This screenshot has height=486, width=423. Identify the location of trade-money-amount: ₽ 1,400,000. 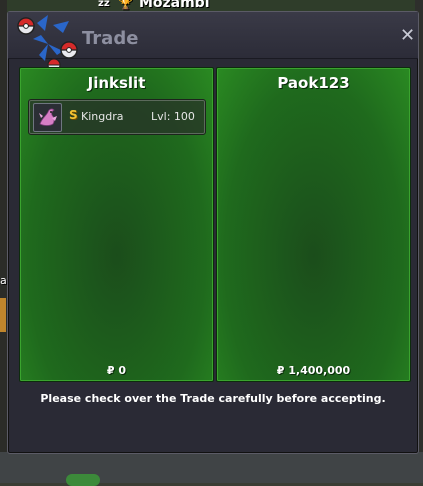
(313, 370).